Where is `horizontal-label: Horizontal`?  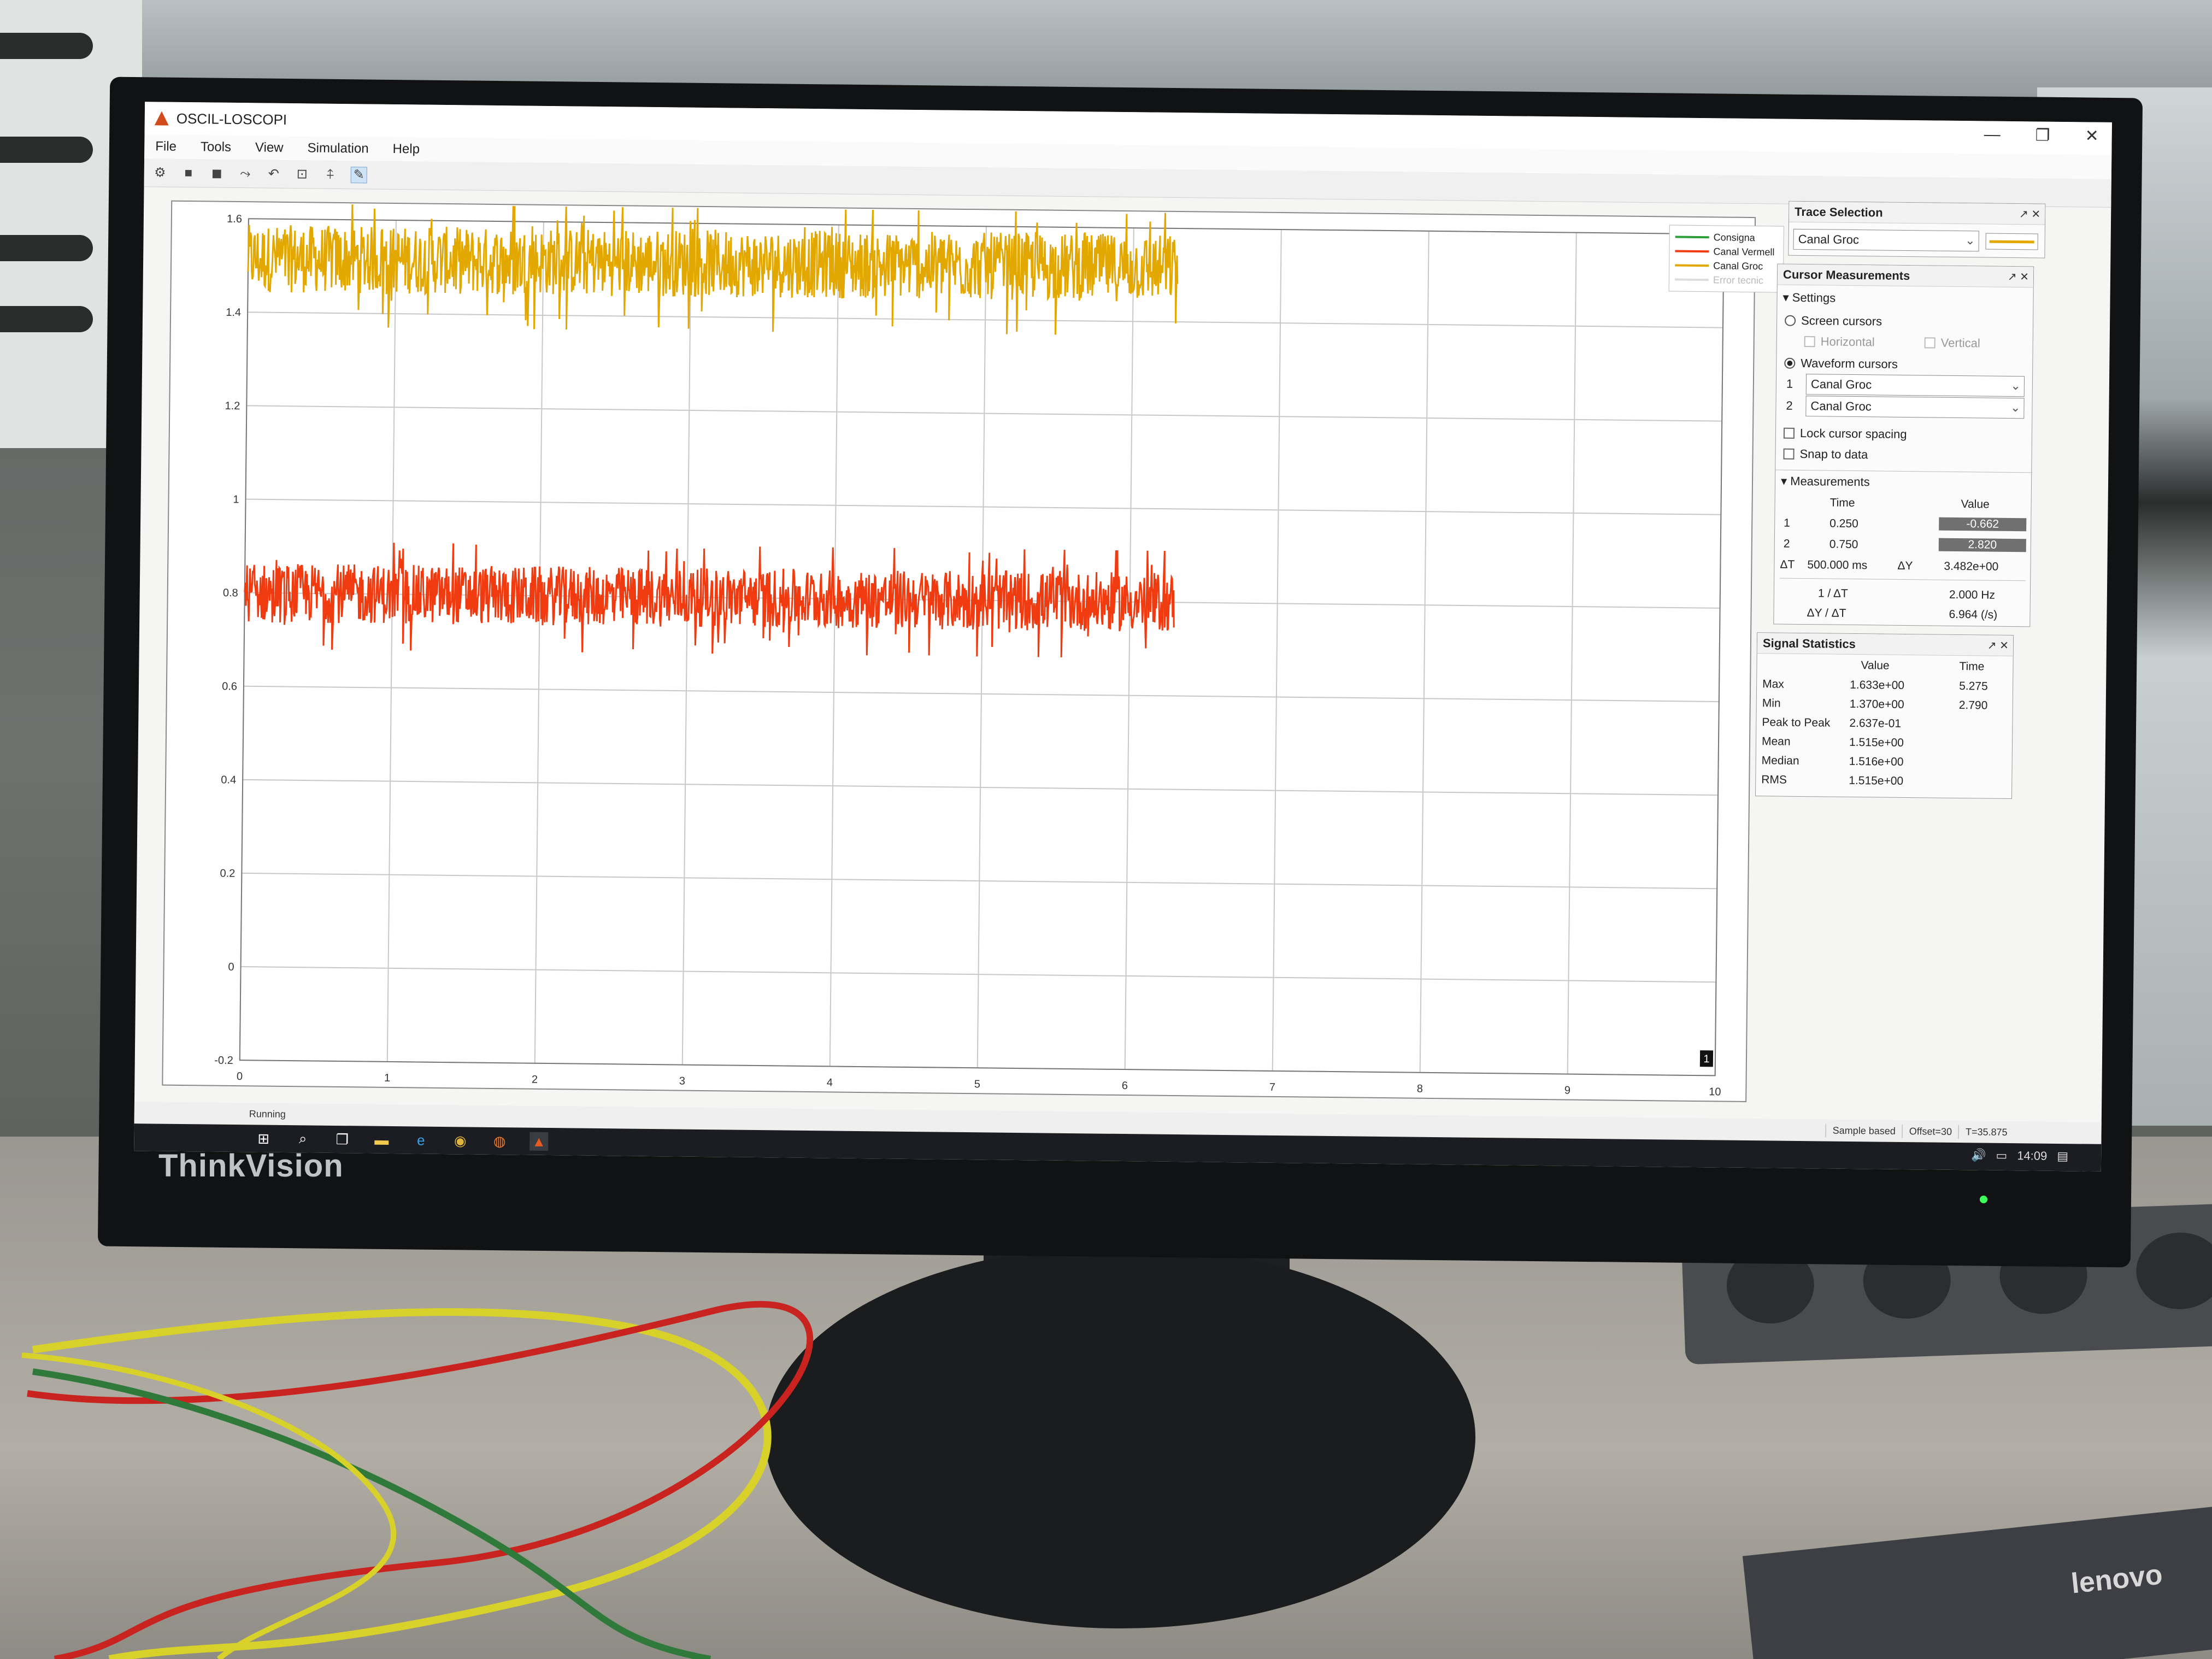
horizontal-label: Horizontal is located at coordinates (1847, 341).